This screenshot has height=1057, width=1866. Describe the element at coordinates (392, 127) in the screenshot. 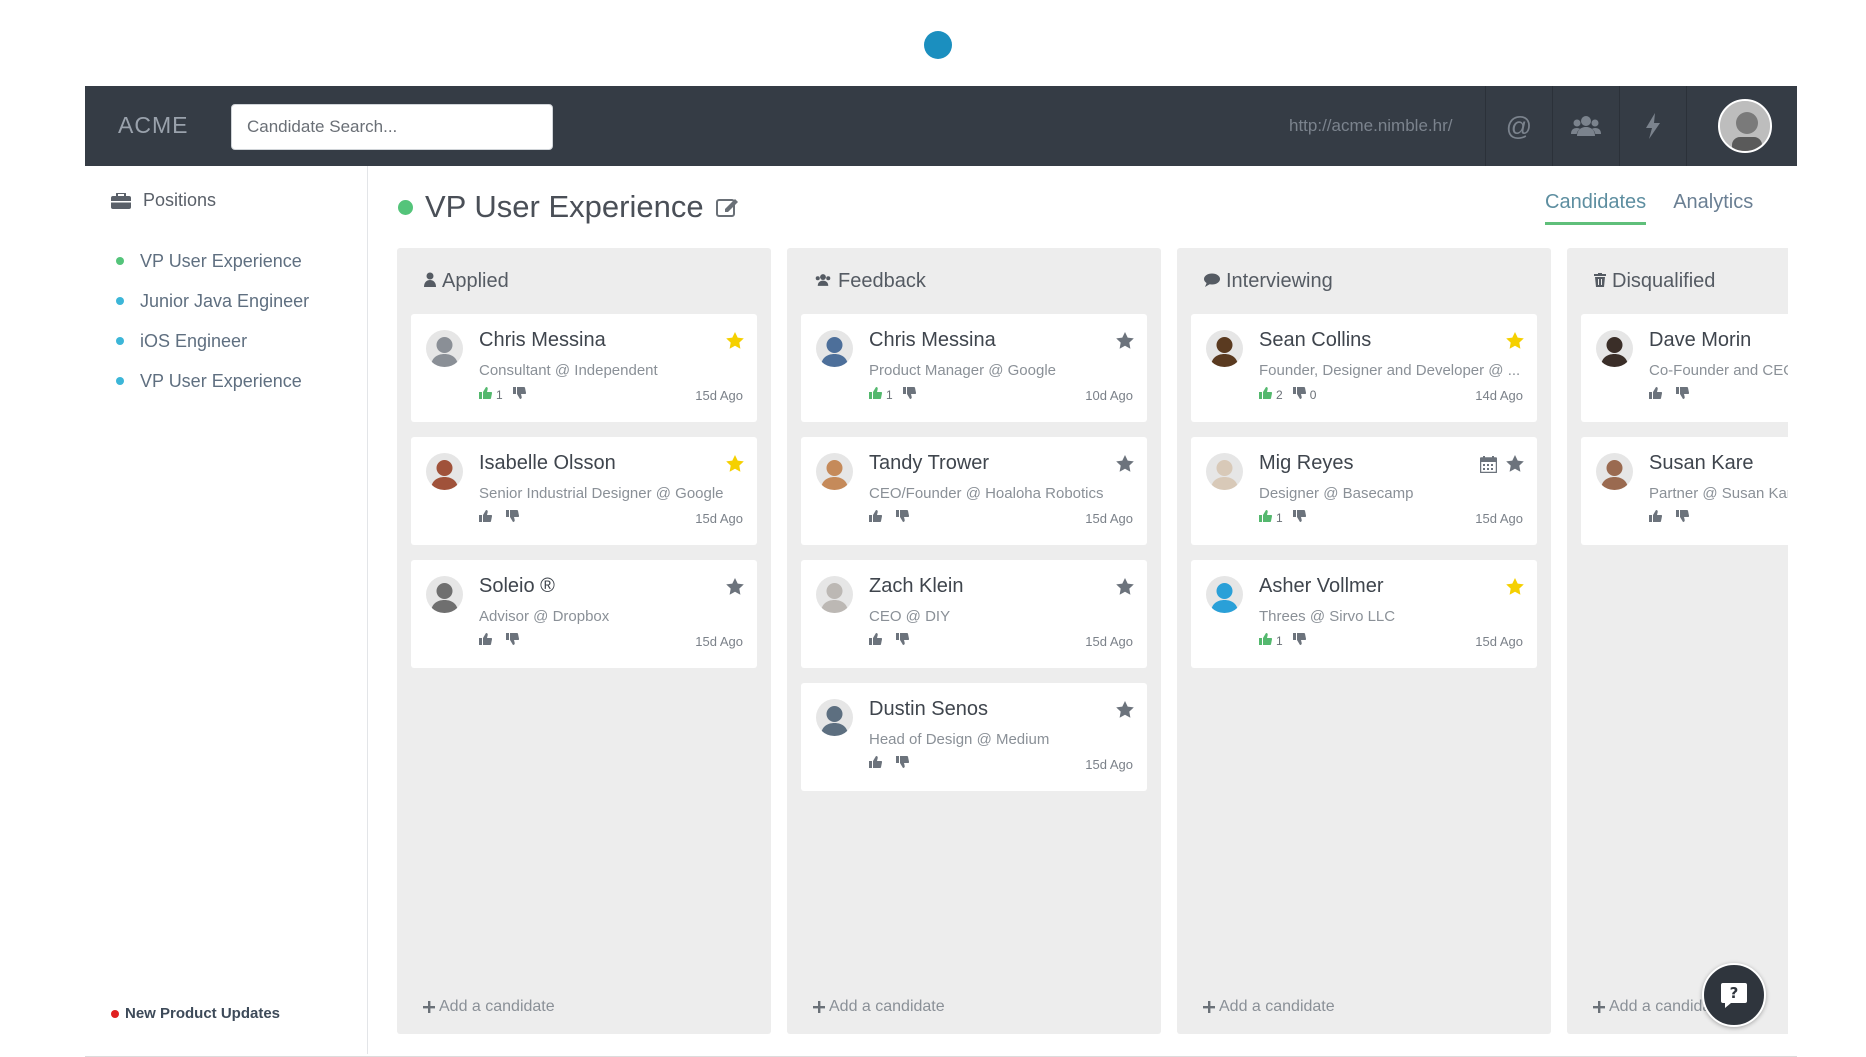

I see `candidate-search-input` at that location.